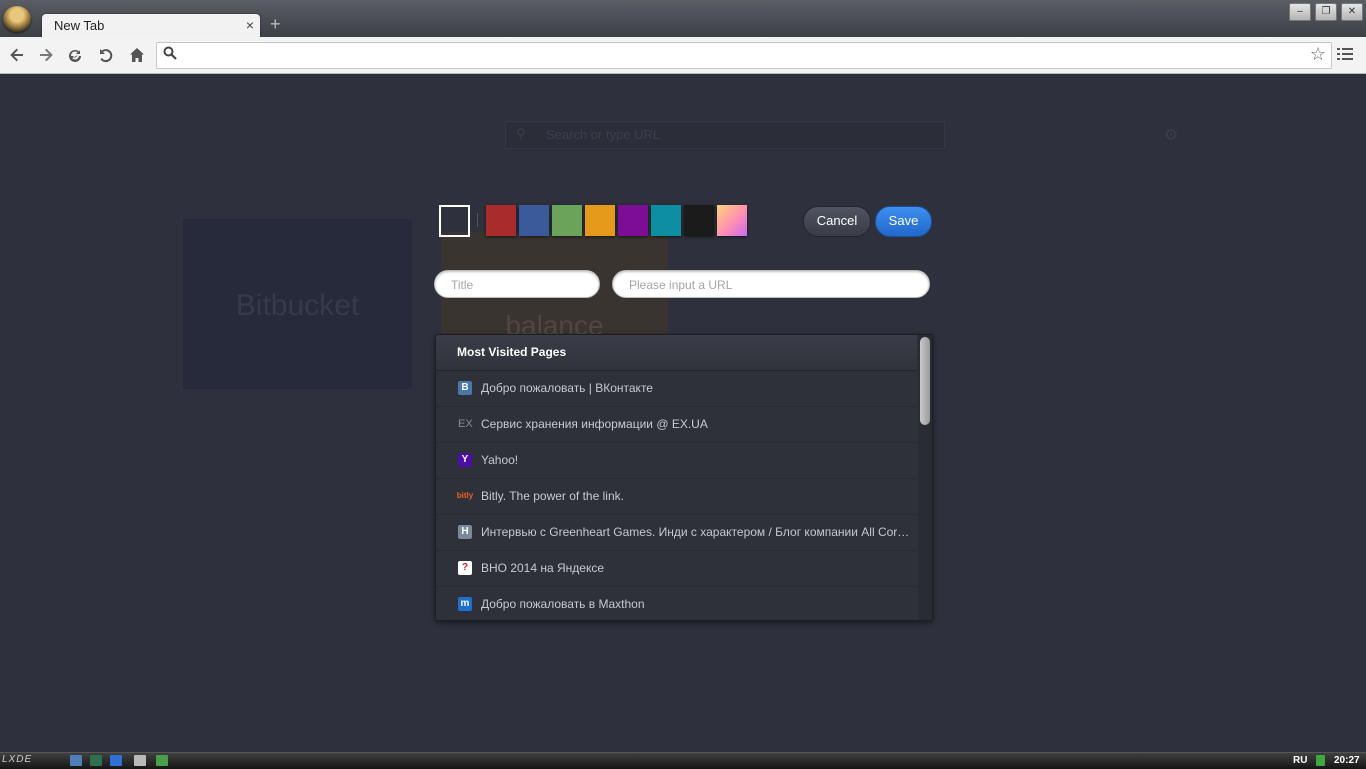 The height and width of the screenshot is (769, 1366). I want to click on color-swatch-red, so click(501, 220).